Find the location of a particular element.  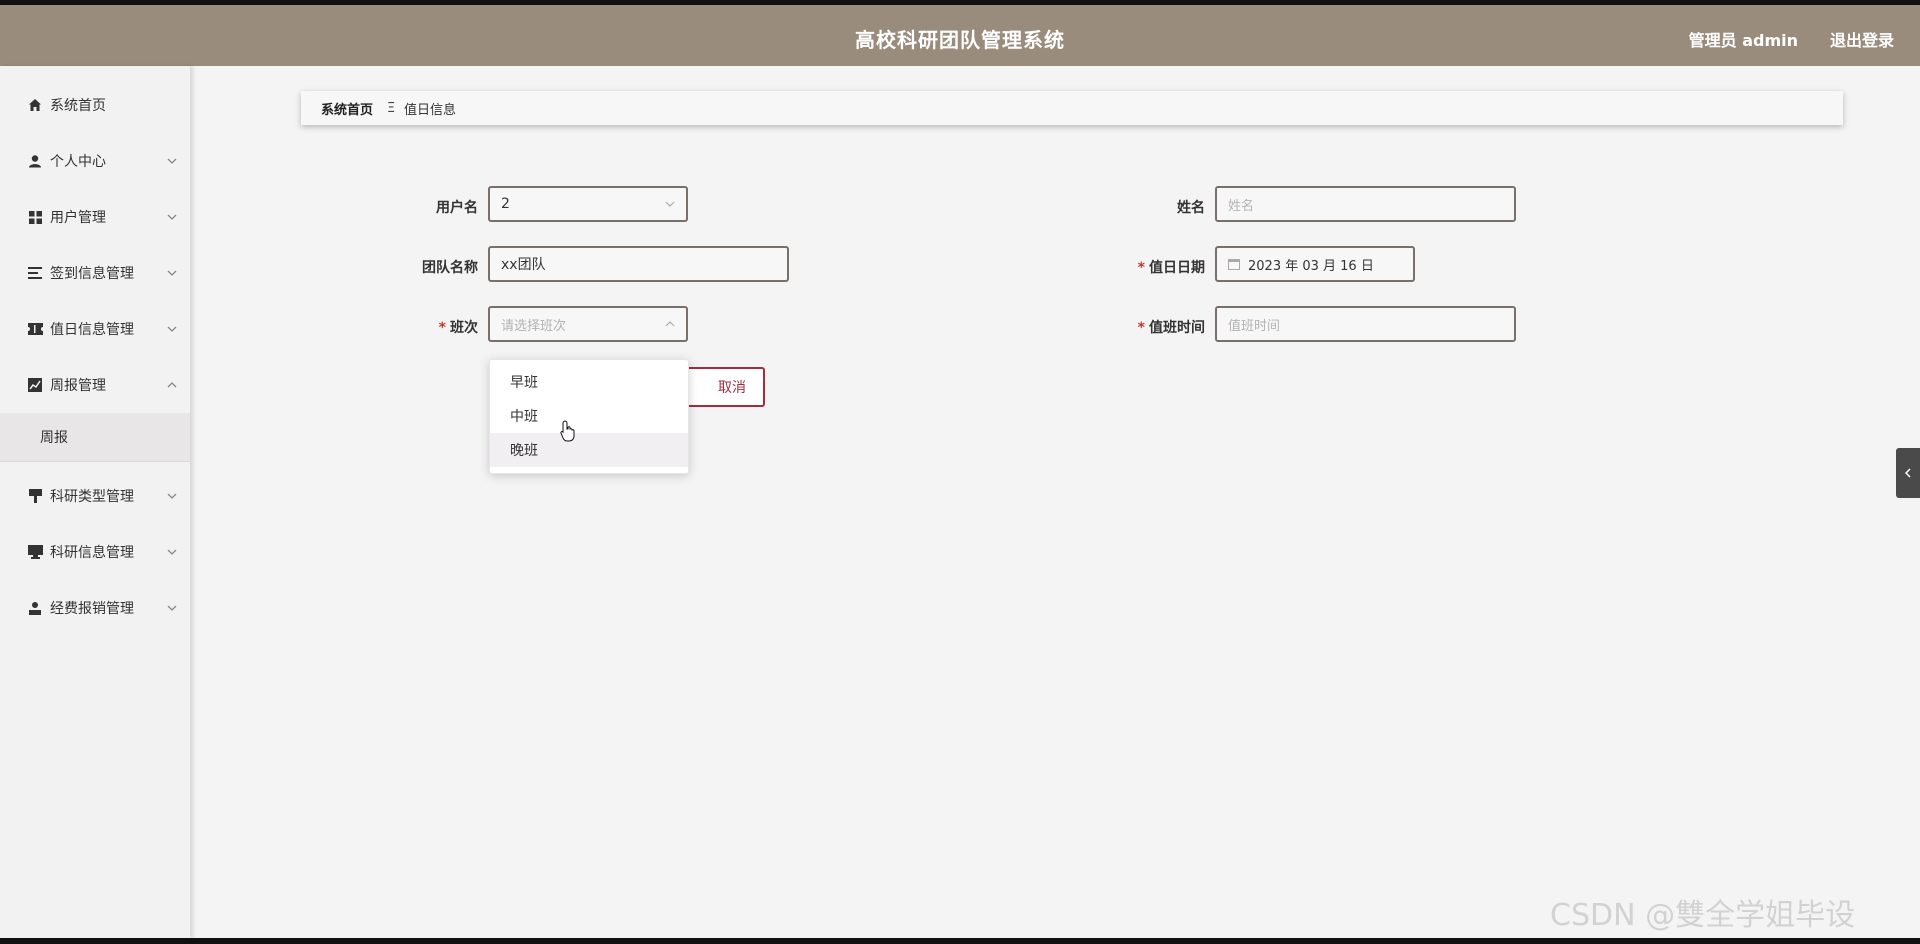

team-name-value: xx团队 is located at coordinates (523, 265).